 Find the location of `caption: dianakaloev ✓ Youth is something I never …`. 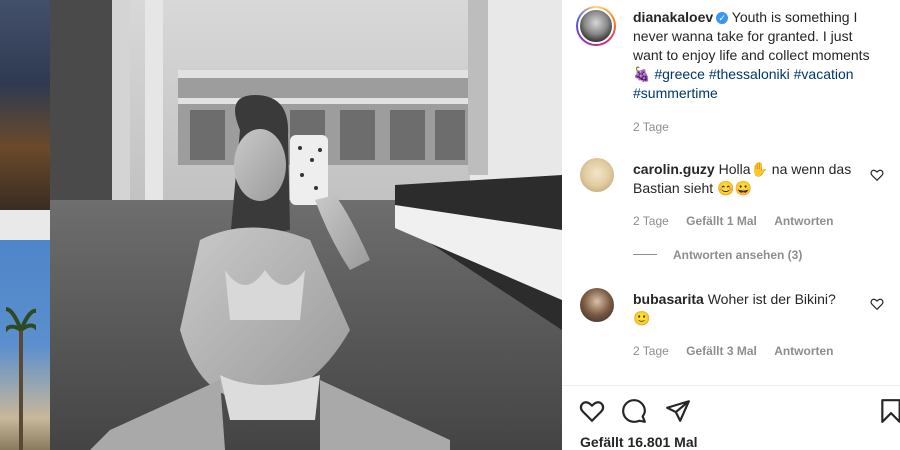

caption: dianakaloev ✓ Youth is something I never … is located at coordinates (758, 55).